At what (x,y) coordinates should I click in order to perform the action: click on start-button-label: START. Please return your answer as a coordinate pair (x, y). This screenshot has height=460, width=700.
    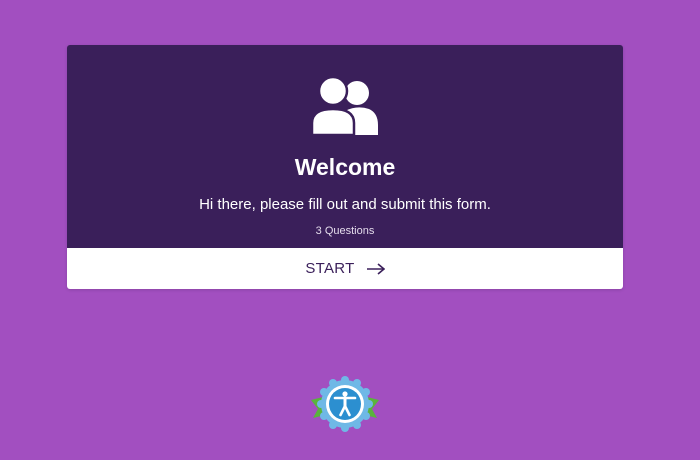
    Looking at the image, I should click on (330, 268).